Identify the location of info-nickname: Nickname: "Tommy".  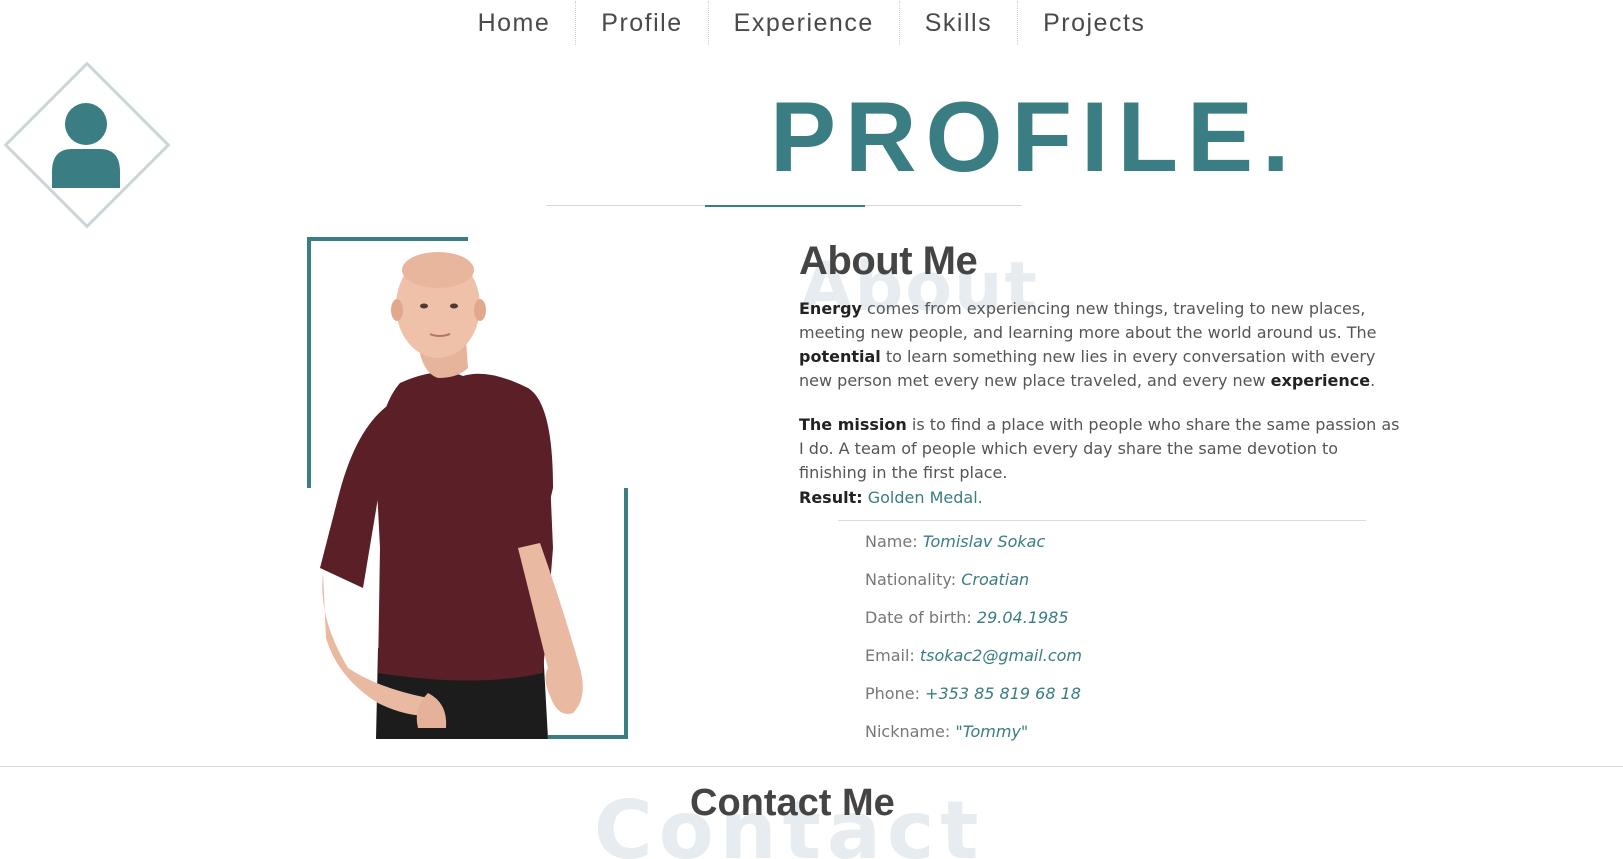
(973, 737).